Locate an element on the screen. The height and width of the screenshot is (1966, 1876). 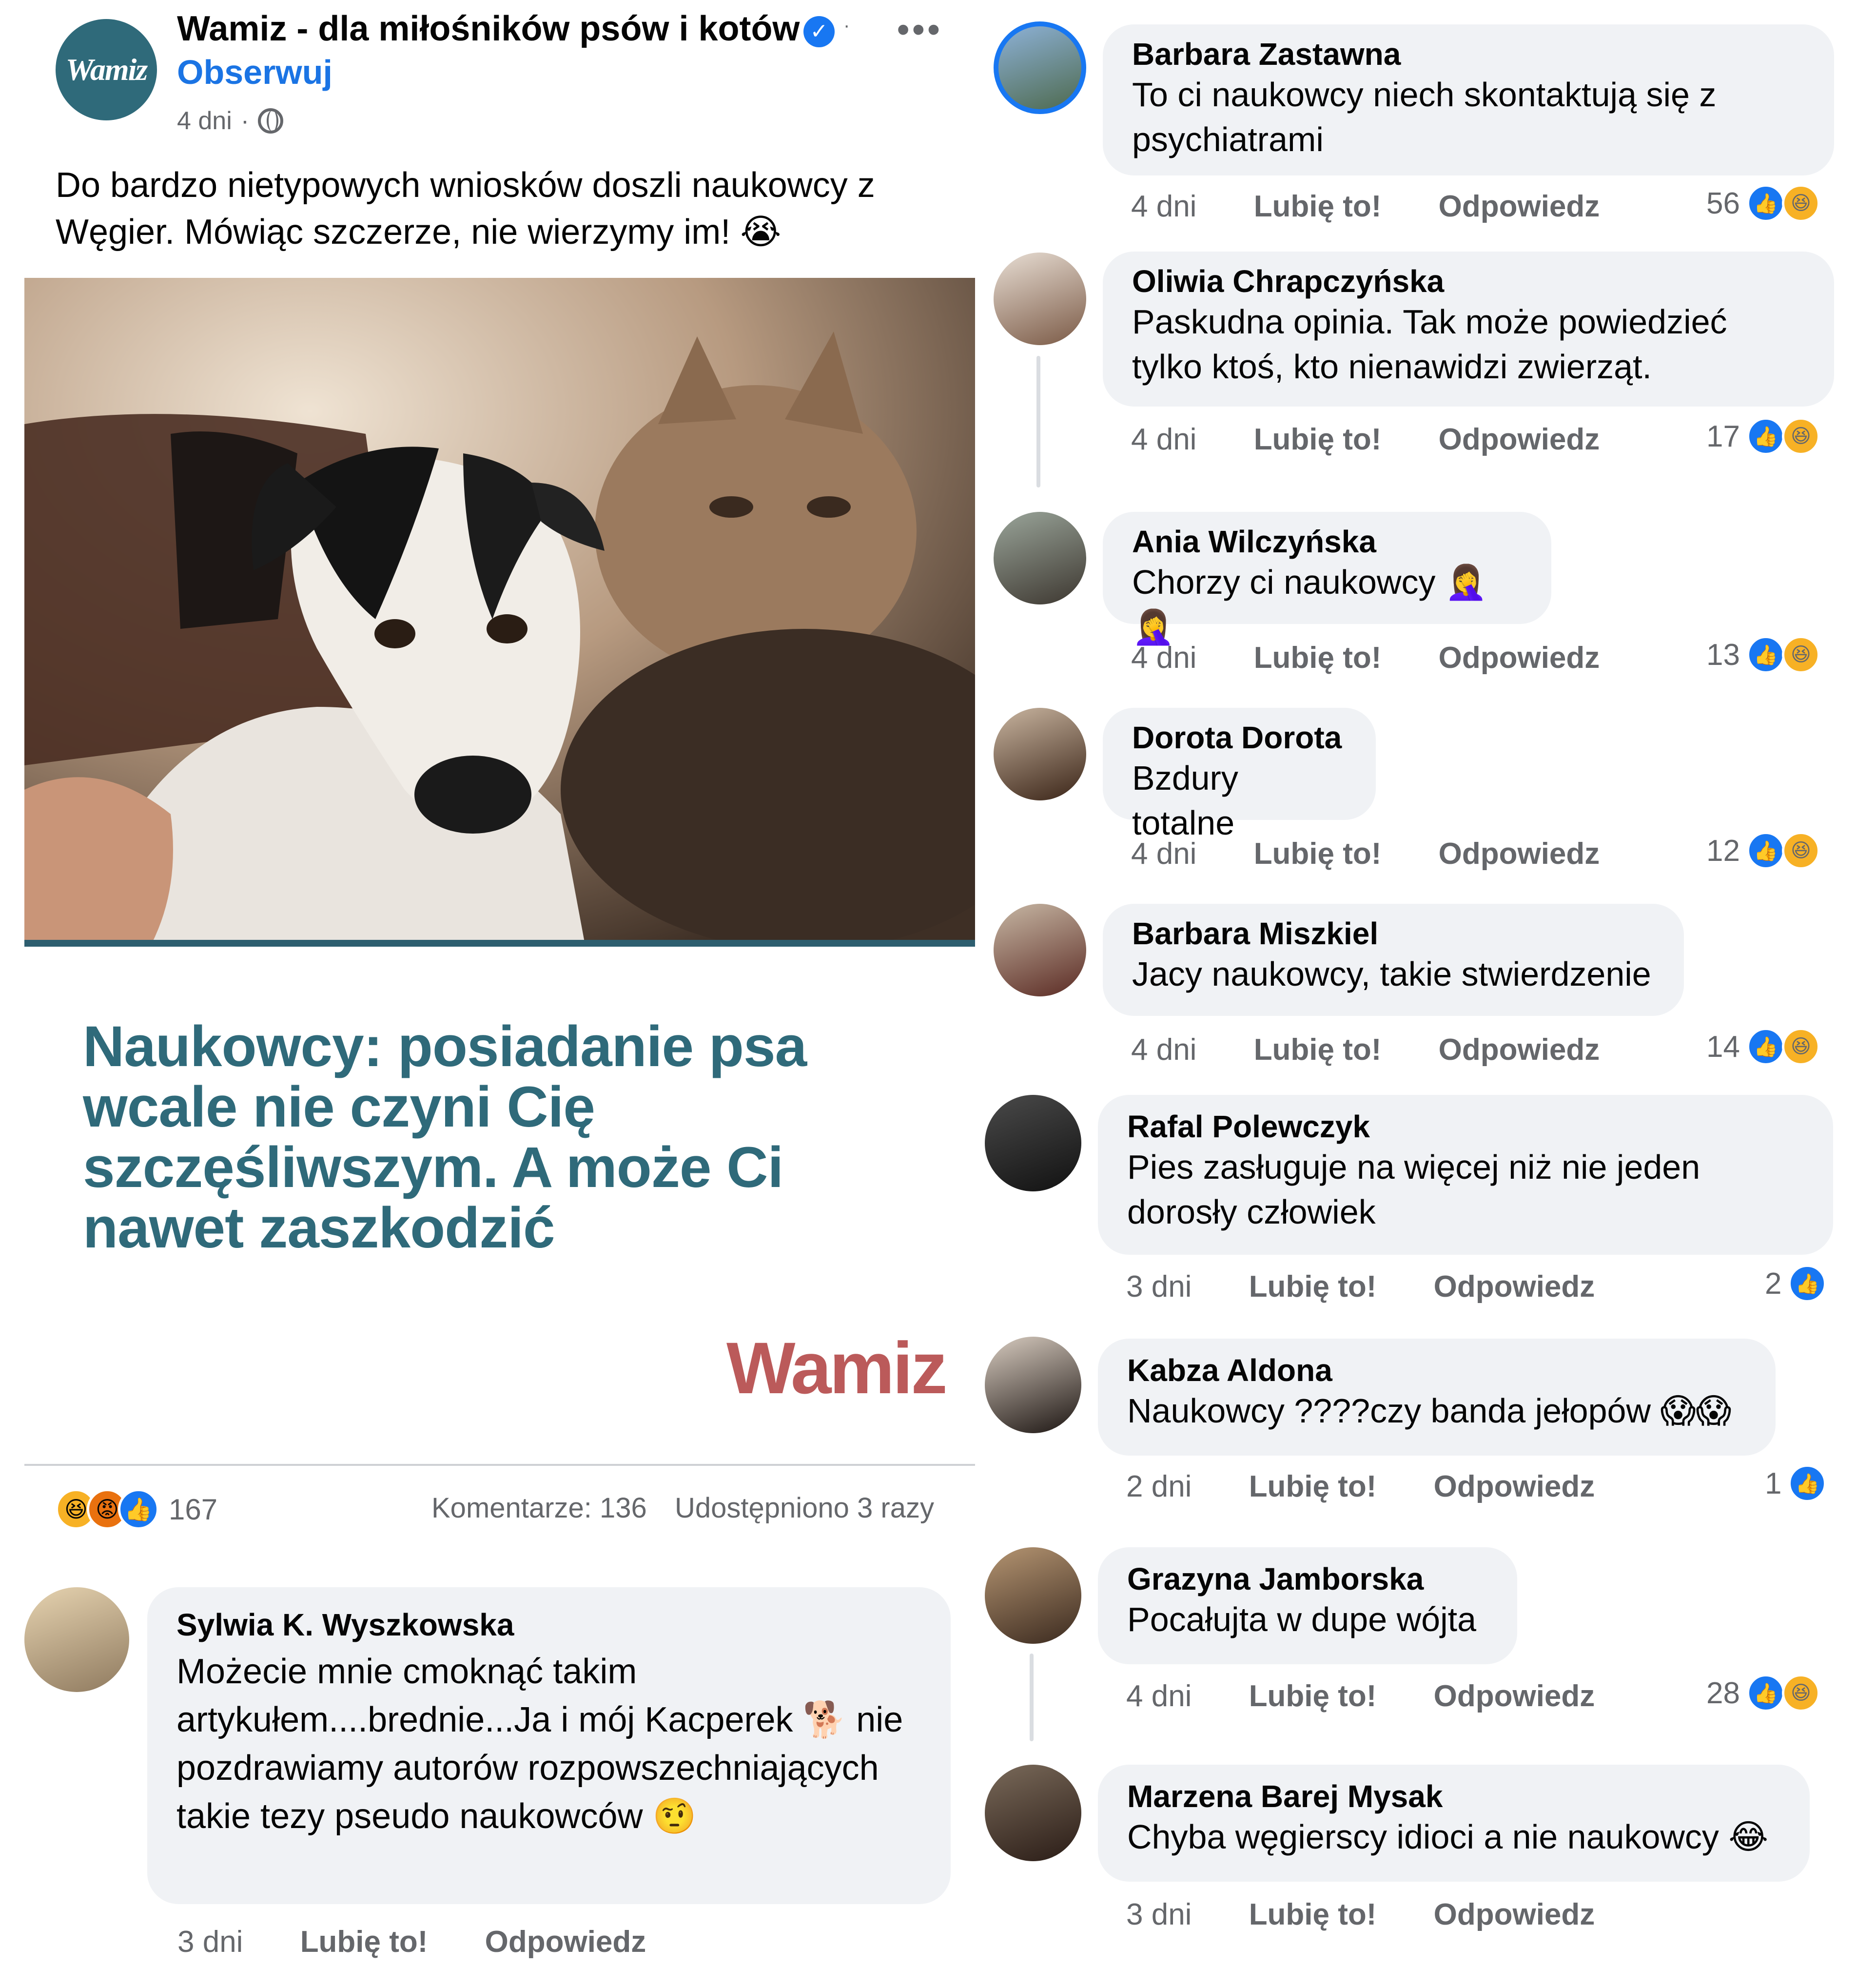
post-time: 4 dni is located at coordinates (204, 121).